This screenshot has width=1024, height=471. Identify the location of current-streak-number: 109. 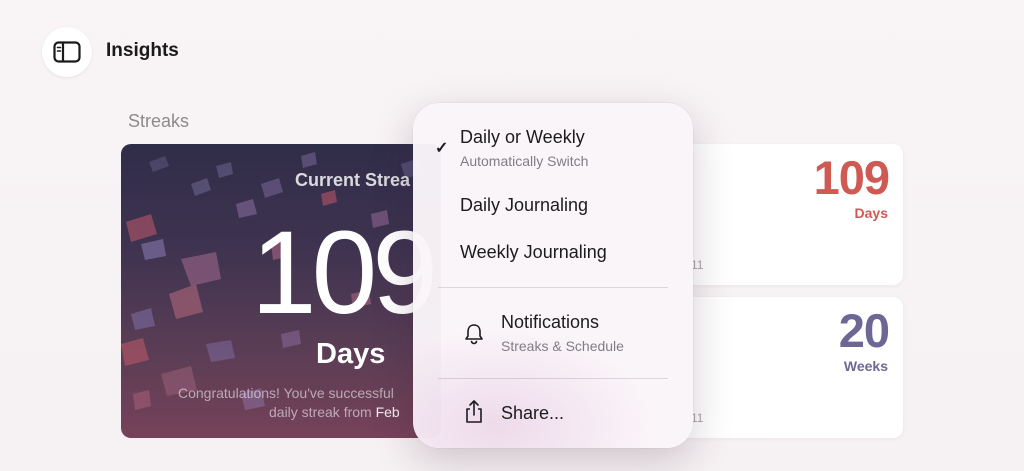
(344, 273).